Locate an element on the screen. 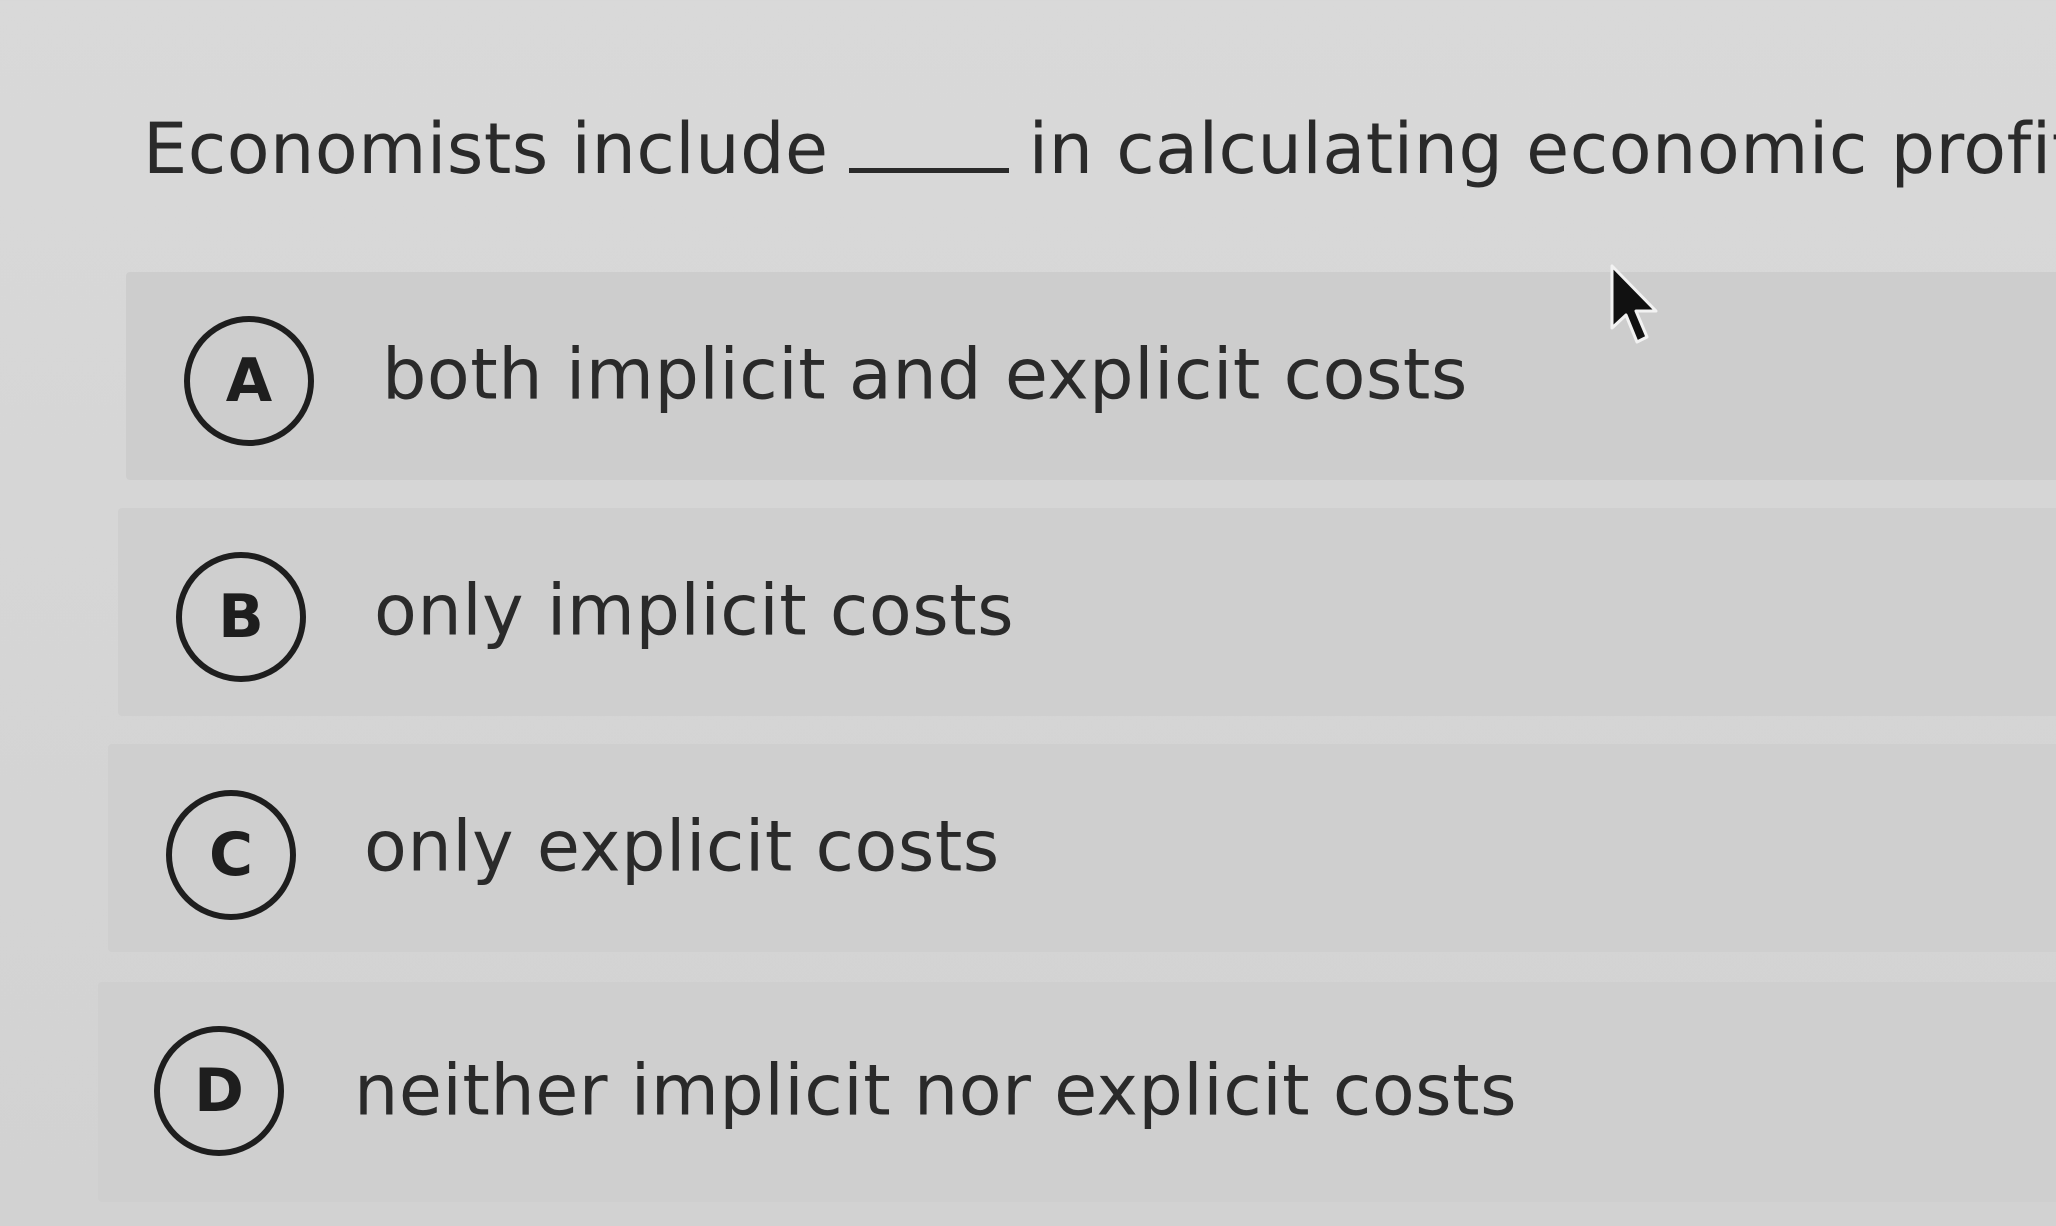  question-before-blank: Economists include is located at coordinates (486, 149).